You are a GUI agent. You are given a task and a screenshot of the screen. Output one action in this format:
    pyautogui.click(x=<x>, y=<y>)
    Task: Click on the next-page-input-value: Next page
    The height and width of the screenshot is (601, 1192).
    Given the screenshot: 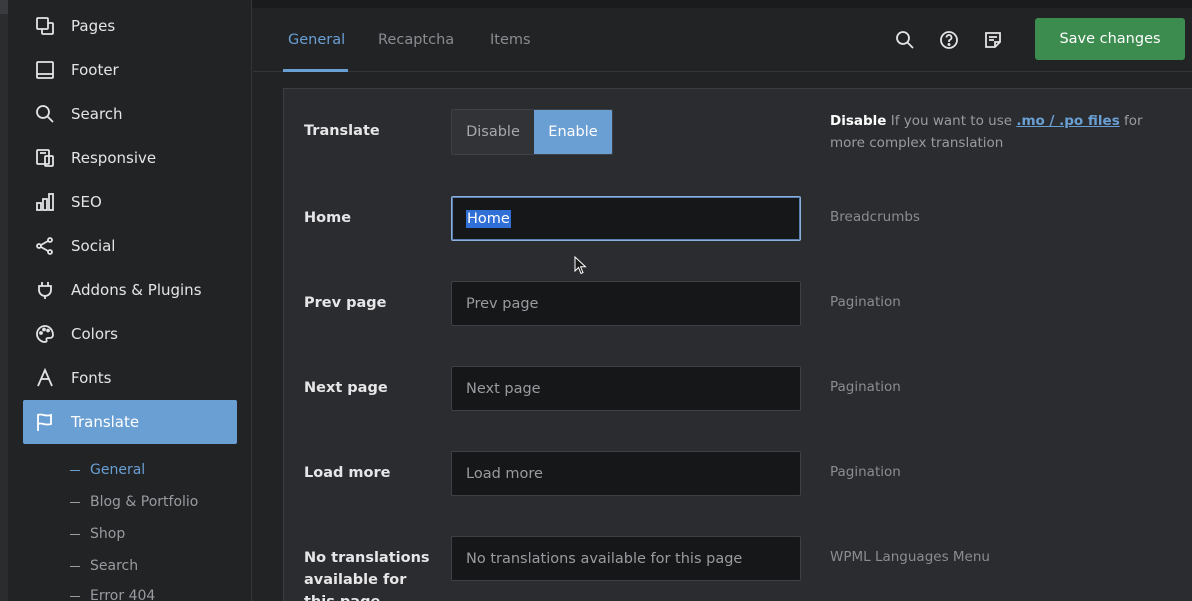 What is the action you would take?
    pyautogui.click(x=503, y=388)
    